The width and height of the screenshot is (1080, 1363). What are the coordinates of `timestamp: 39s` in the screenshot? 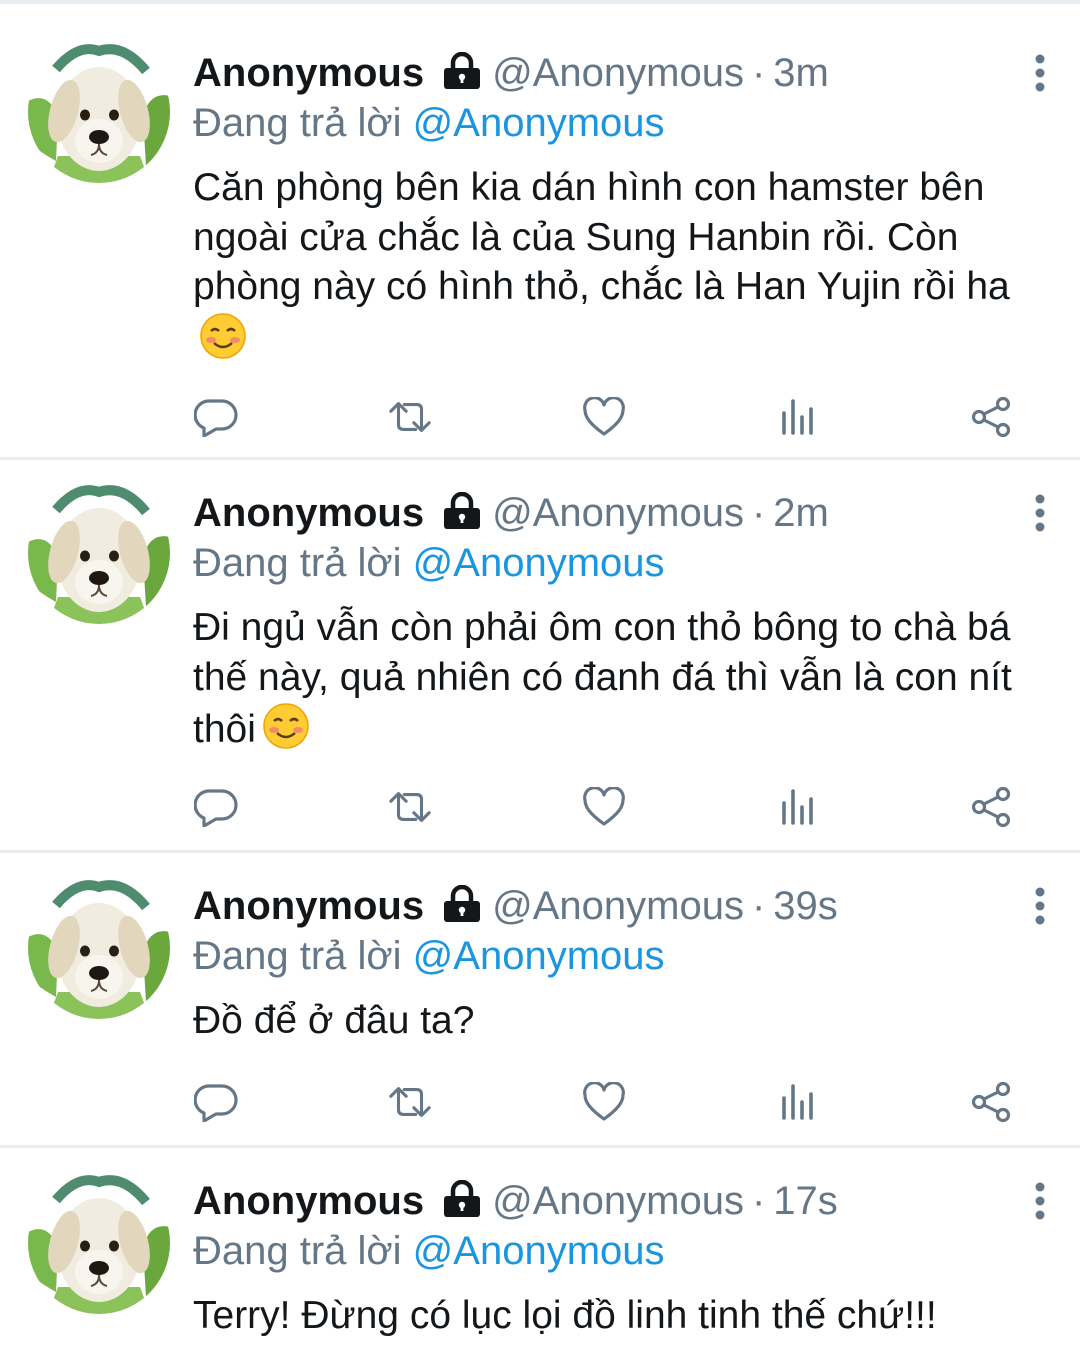 It's located at (805, 906).